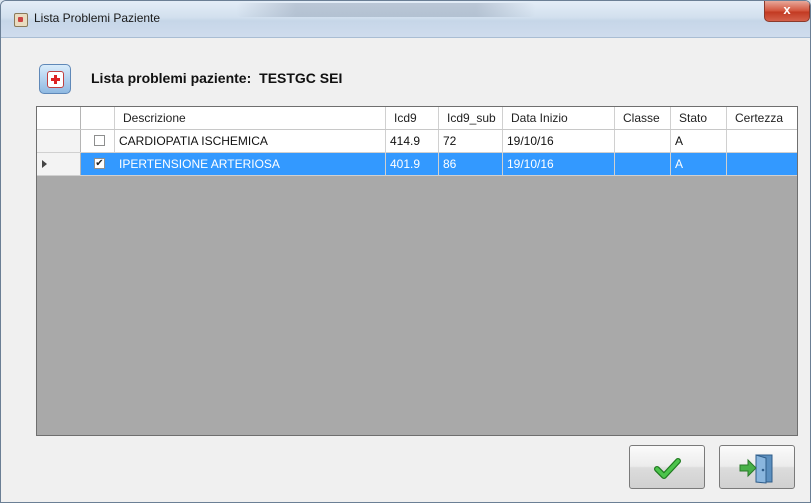 The image size is (811, 503). What do you see at coordinates (699, 118) in the screenshot?
I see `column-header-stato: Stato` at bounding box center [699, 118].